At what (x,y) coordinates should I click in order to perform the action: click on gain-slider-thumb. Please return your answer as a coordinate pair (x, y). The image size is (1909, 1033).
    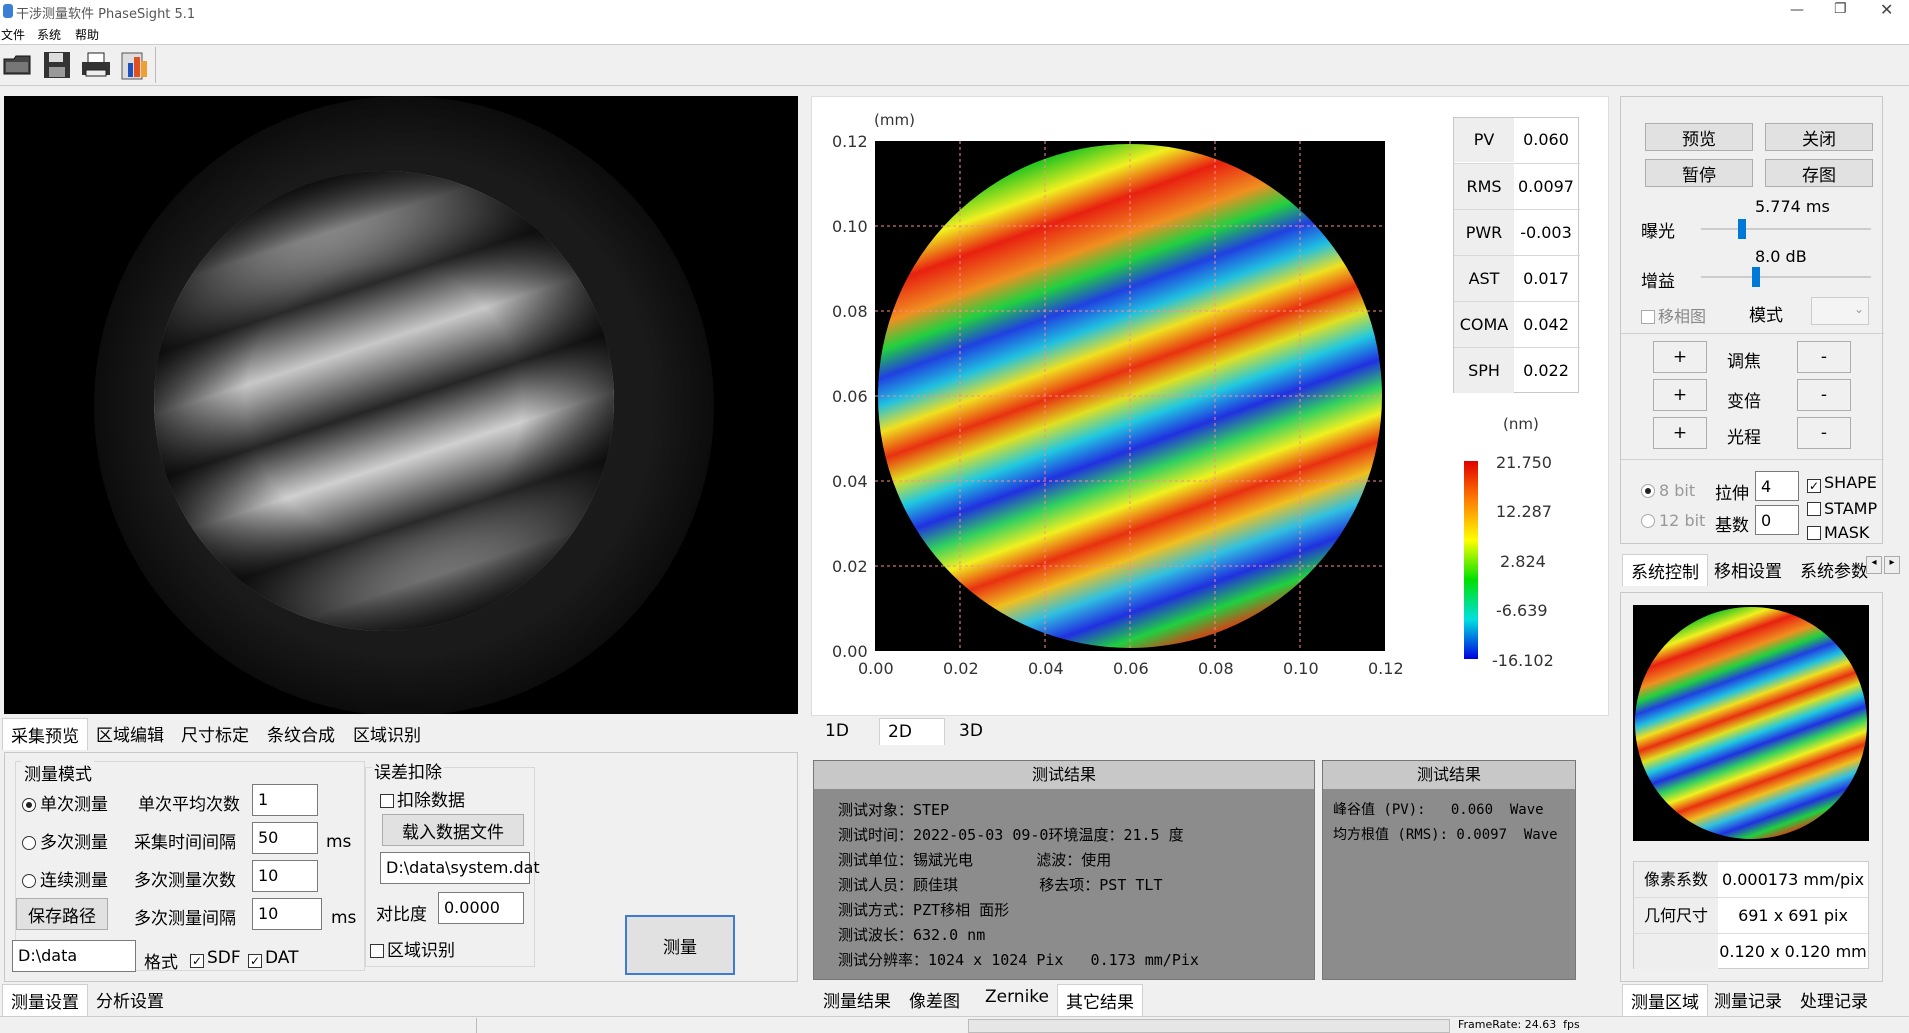
    Looking at the image, I should click on (1756, 277).